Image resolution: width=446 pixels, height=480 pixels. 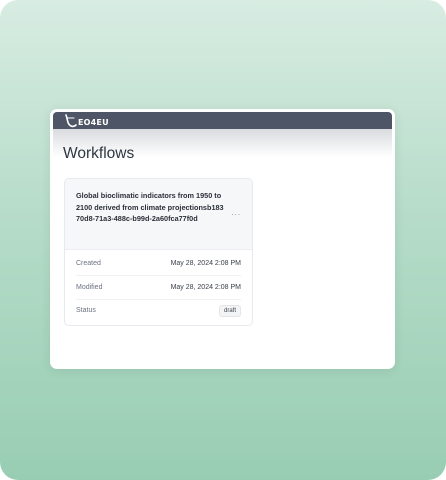 I want to click on more-options-button: ···, so click(x=236, y=214).